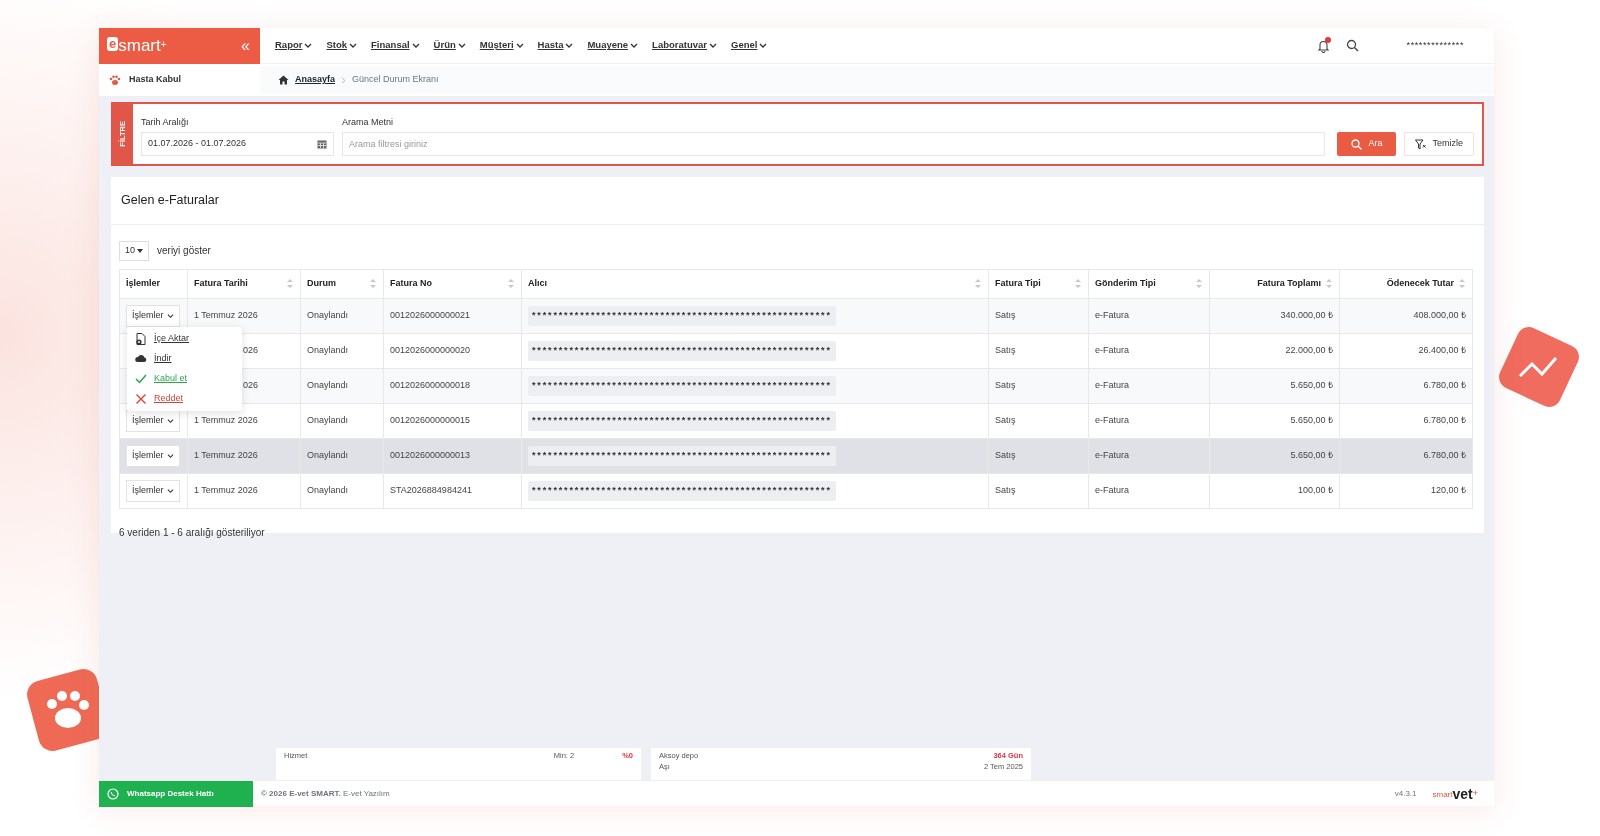  I want to click on nav-menu-item: Laboratuvar, so click(684, 45).